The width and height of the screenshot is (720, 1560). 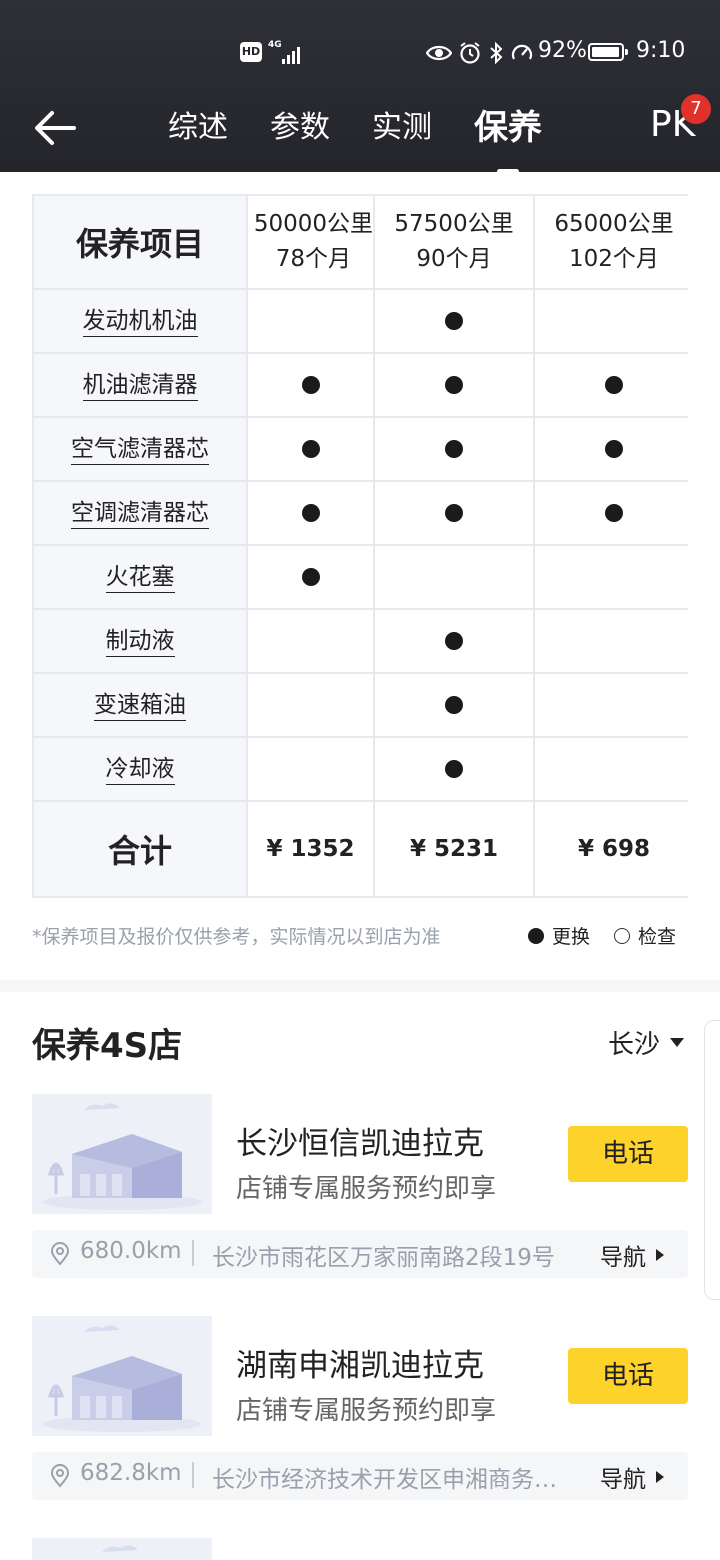 What do you see at coordinates (657, 937) in the screenshot?
I see `legend-check: 检查` at bounding box center [657, 937].